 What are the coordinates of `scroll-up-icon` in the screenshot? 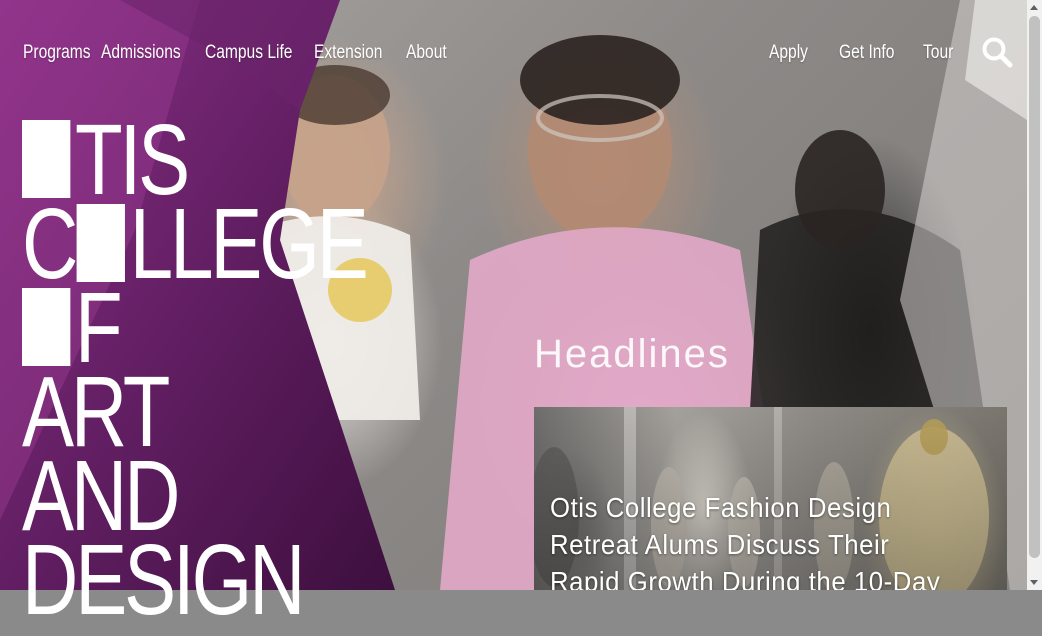 It's located at (1034, 7).